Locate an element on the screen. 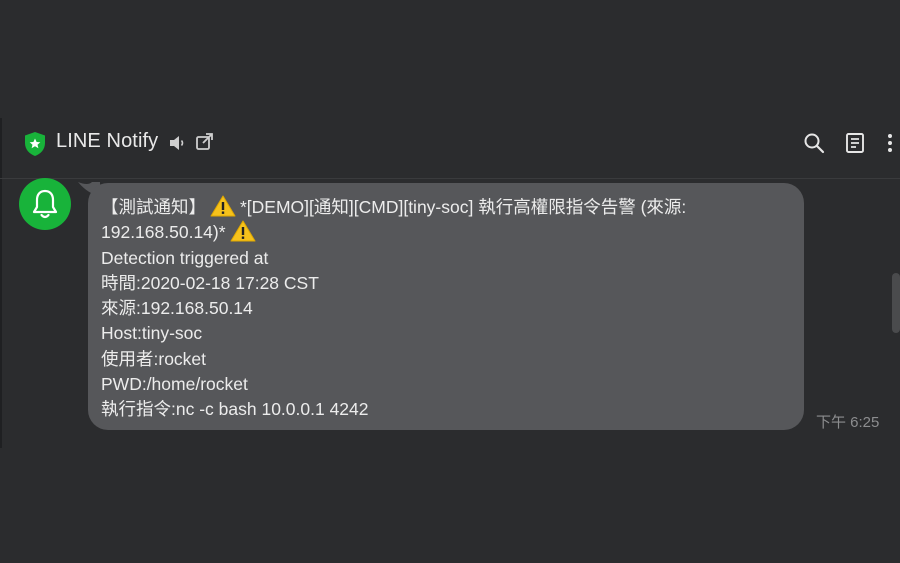 The height and width of the screenshot is (563, 900). message-line: 時間:2020-02-18 17:28 CST is located at coordinates (210, 282).